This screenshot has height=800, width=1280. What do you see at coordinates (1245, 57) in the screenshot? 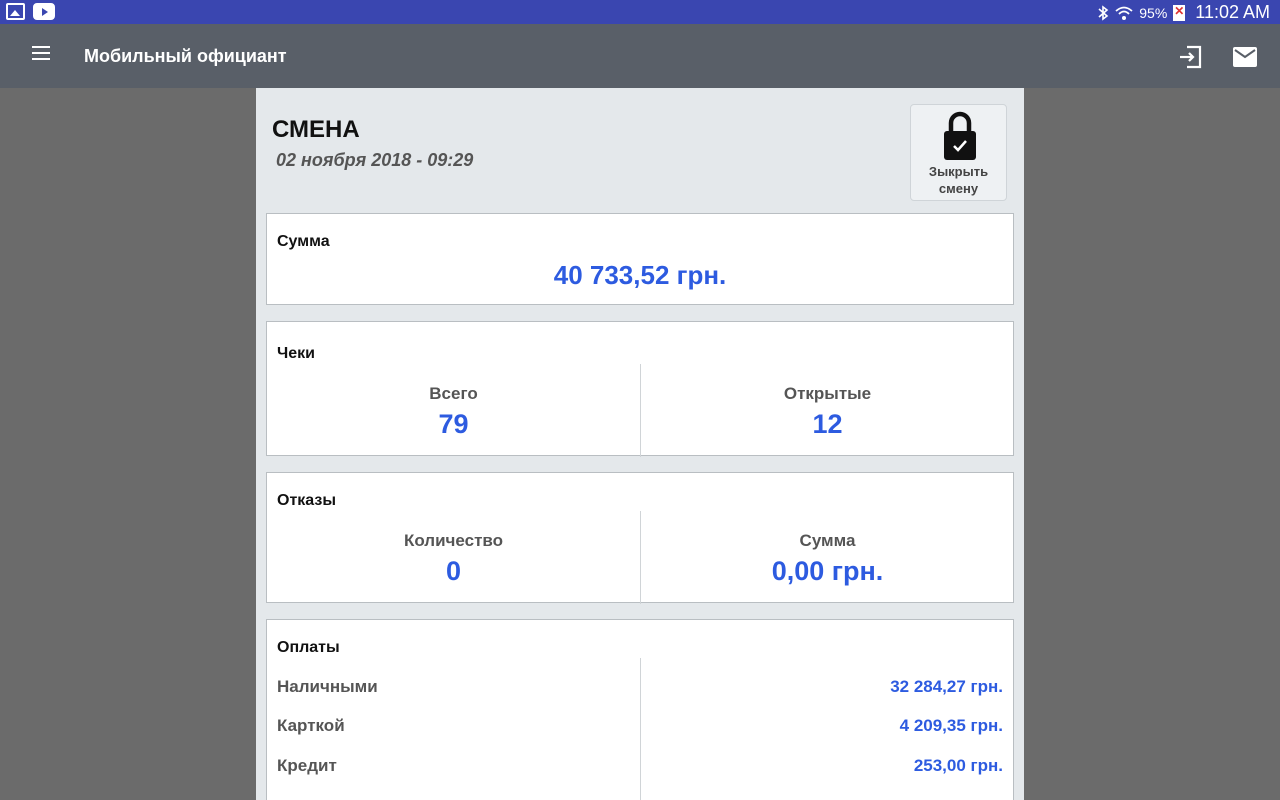
I see `mail-icon` at bounding box center [1245, 57].